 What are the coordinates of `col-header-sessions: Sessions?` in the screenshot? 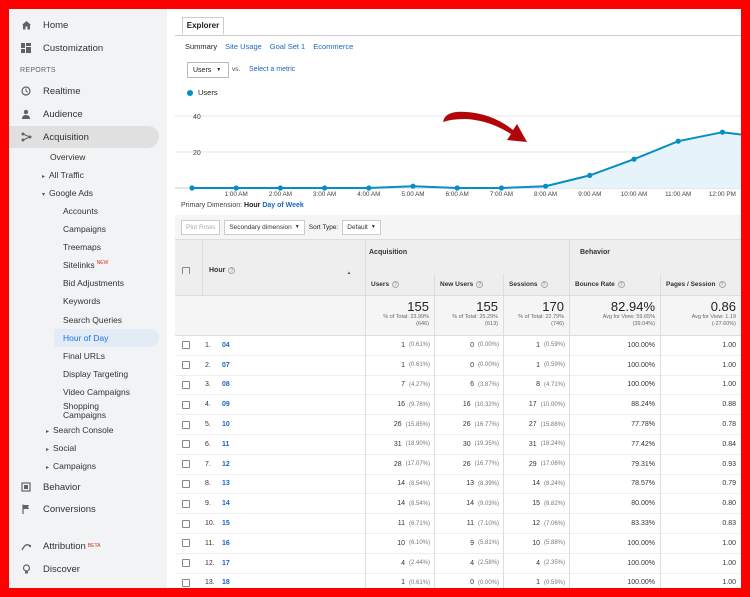 It's located at (528, 284).